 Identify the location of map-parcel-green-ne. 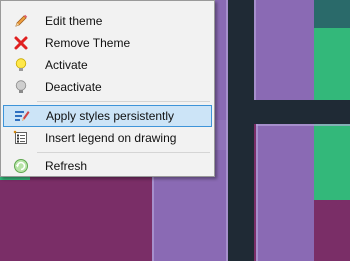
(332, 64).